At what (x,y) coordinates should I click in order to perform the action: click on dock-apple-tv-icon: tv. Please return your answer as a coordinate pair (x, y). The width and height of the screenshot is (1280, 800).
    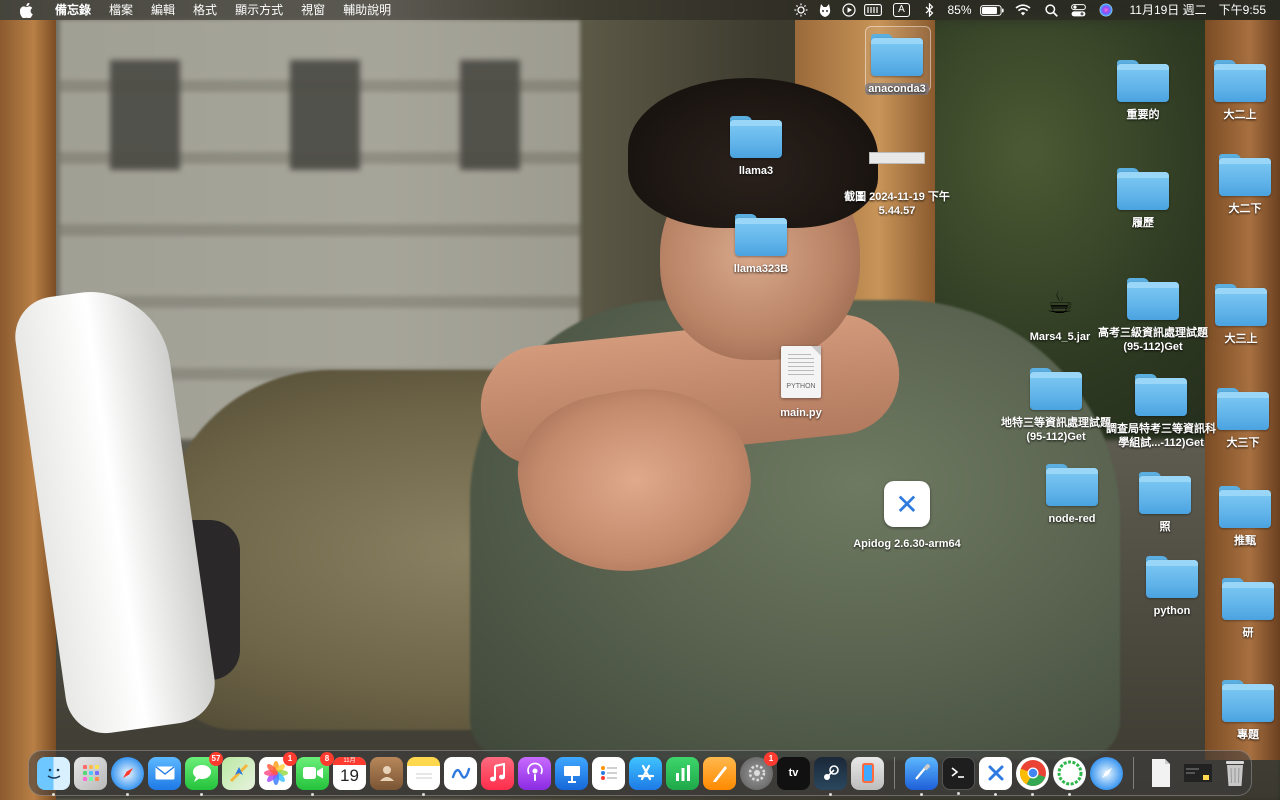
    Looking at the image, I should click on (793, 773).